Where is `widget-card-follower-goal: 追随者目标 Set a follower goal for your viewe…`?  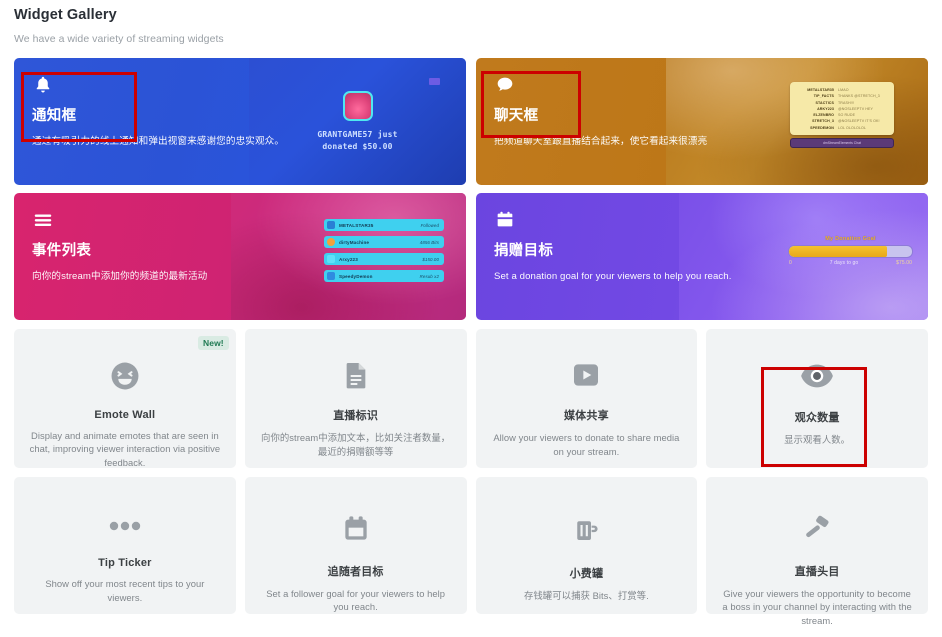 widget-card-follower-goal: 追随者目标 Set a follower goal for your viewe… is located at coordinates (355, 545).